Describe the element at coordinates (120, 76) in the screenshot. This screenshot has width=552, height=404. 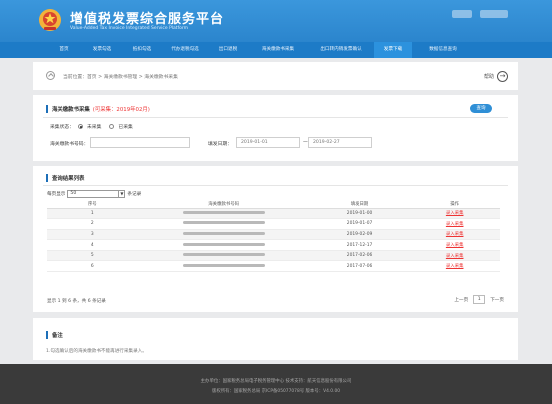
I see `breadcrumb: 当前位置：首页 > 海关缴款书管理 > 海关缴款书采集` at that location.